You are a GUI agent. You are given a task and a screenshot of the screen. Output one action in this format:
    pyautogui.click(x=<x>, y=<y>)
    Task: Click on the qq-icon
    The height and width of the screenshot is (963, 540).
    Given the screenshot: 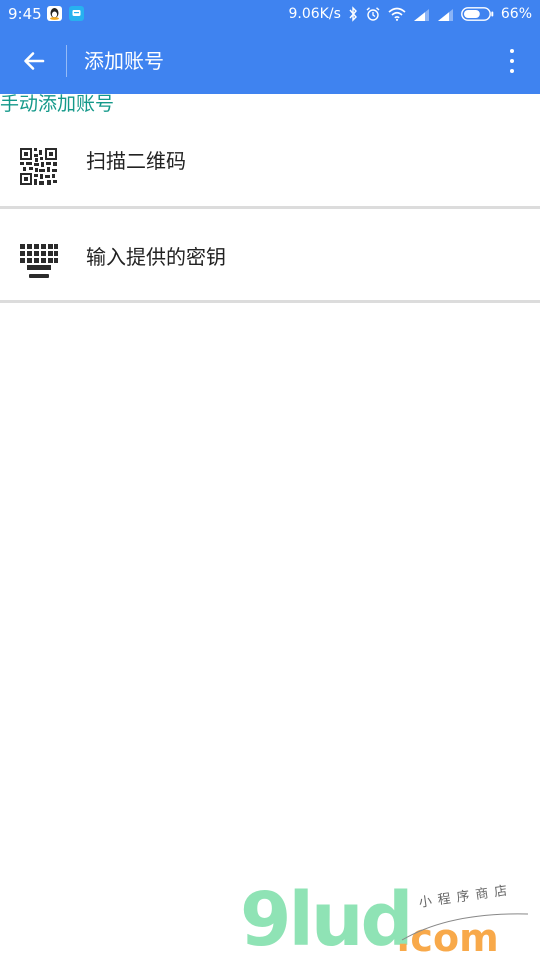 What is the action you would take?
    pyautogui.click(x=54, y=13)
    